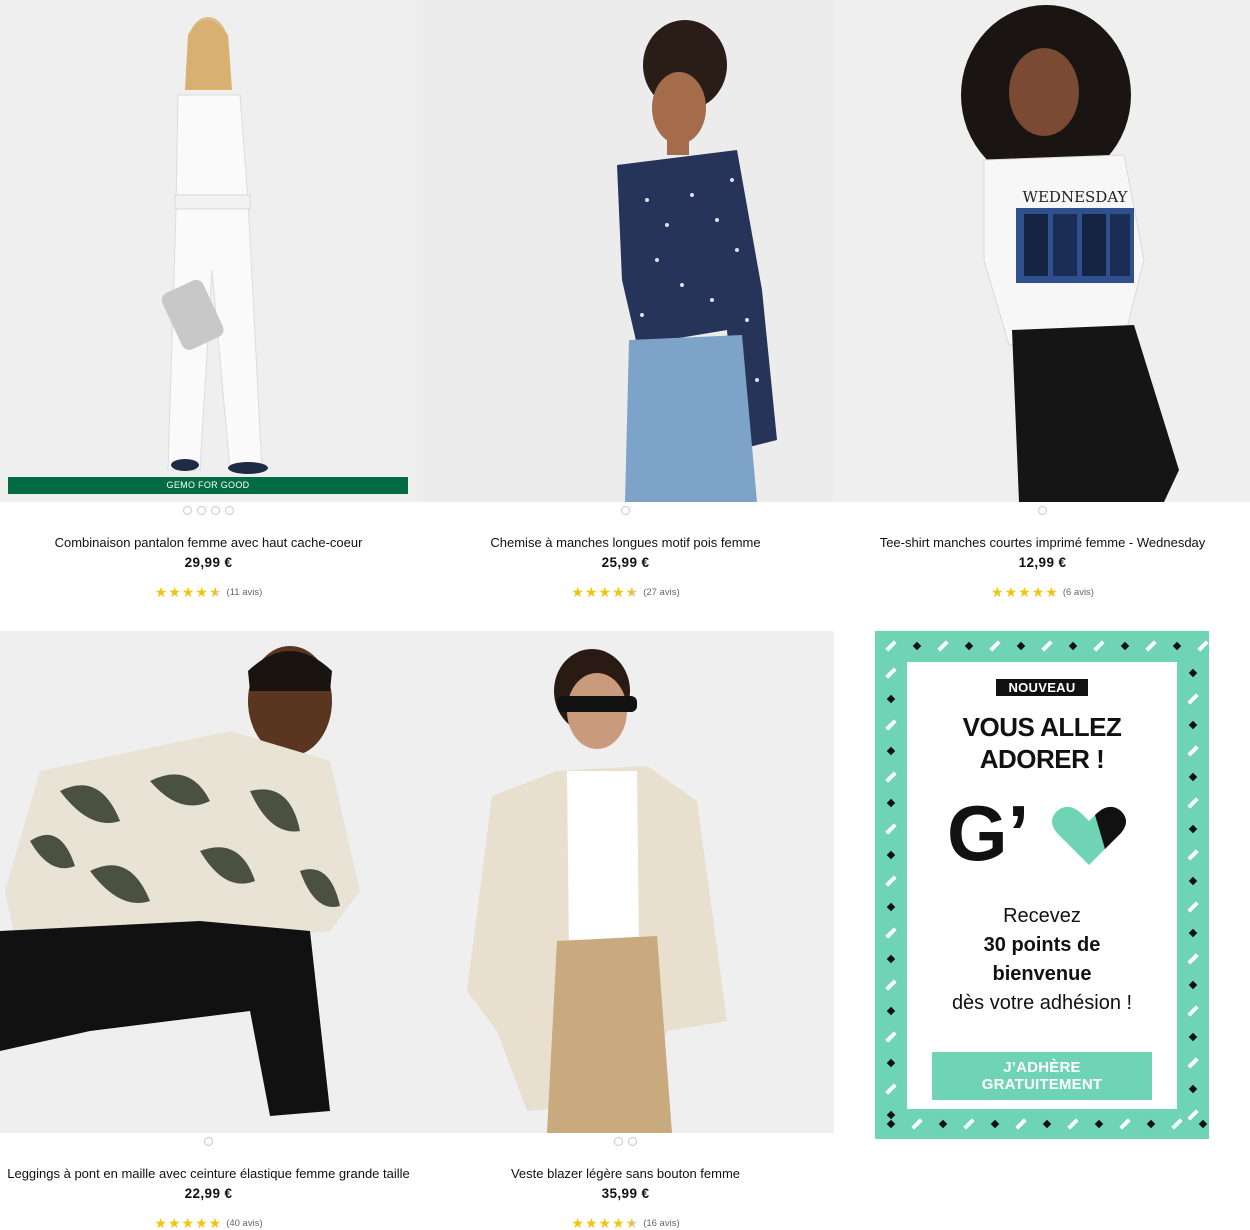 The height and width of the screenshot is (1230, 1250). I want to click on product-rating: ★ ★ ★ ★ ★ (16 avis), so click(625, 1223).